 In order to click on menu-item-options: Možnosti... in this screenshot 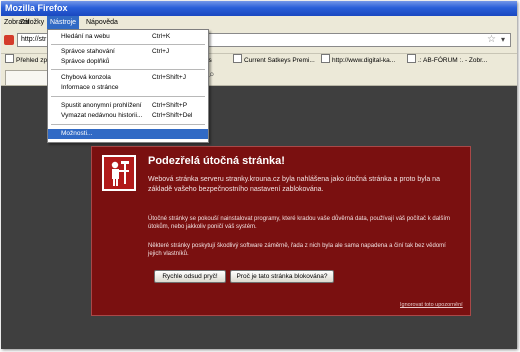, I will do `click(128, 134)`.